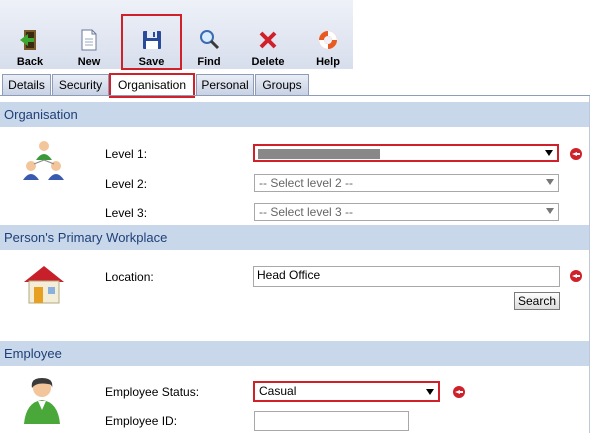 This screenshot has height=433, width=590. Describe the element at coordinates (43, 160) in the screenshot. I see `organisation-people-icon` at that location.